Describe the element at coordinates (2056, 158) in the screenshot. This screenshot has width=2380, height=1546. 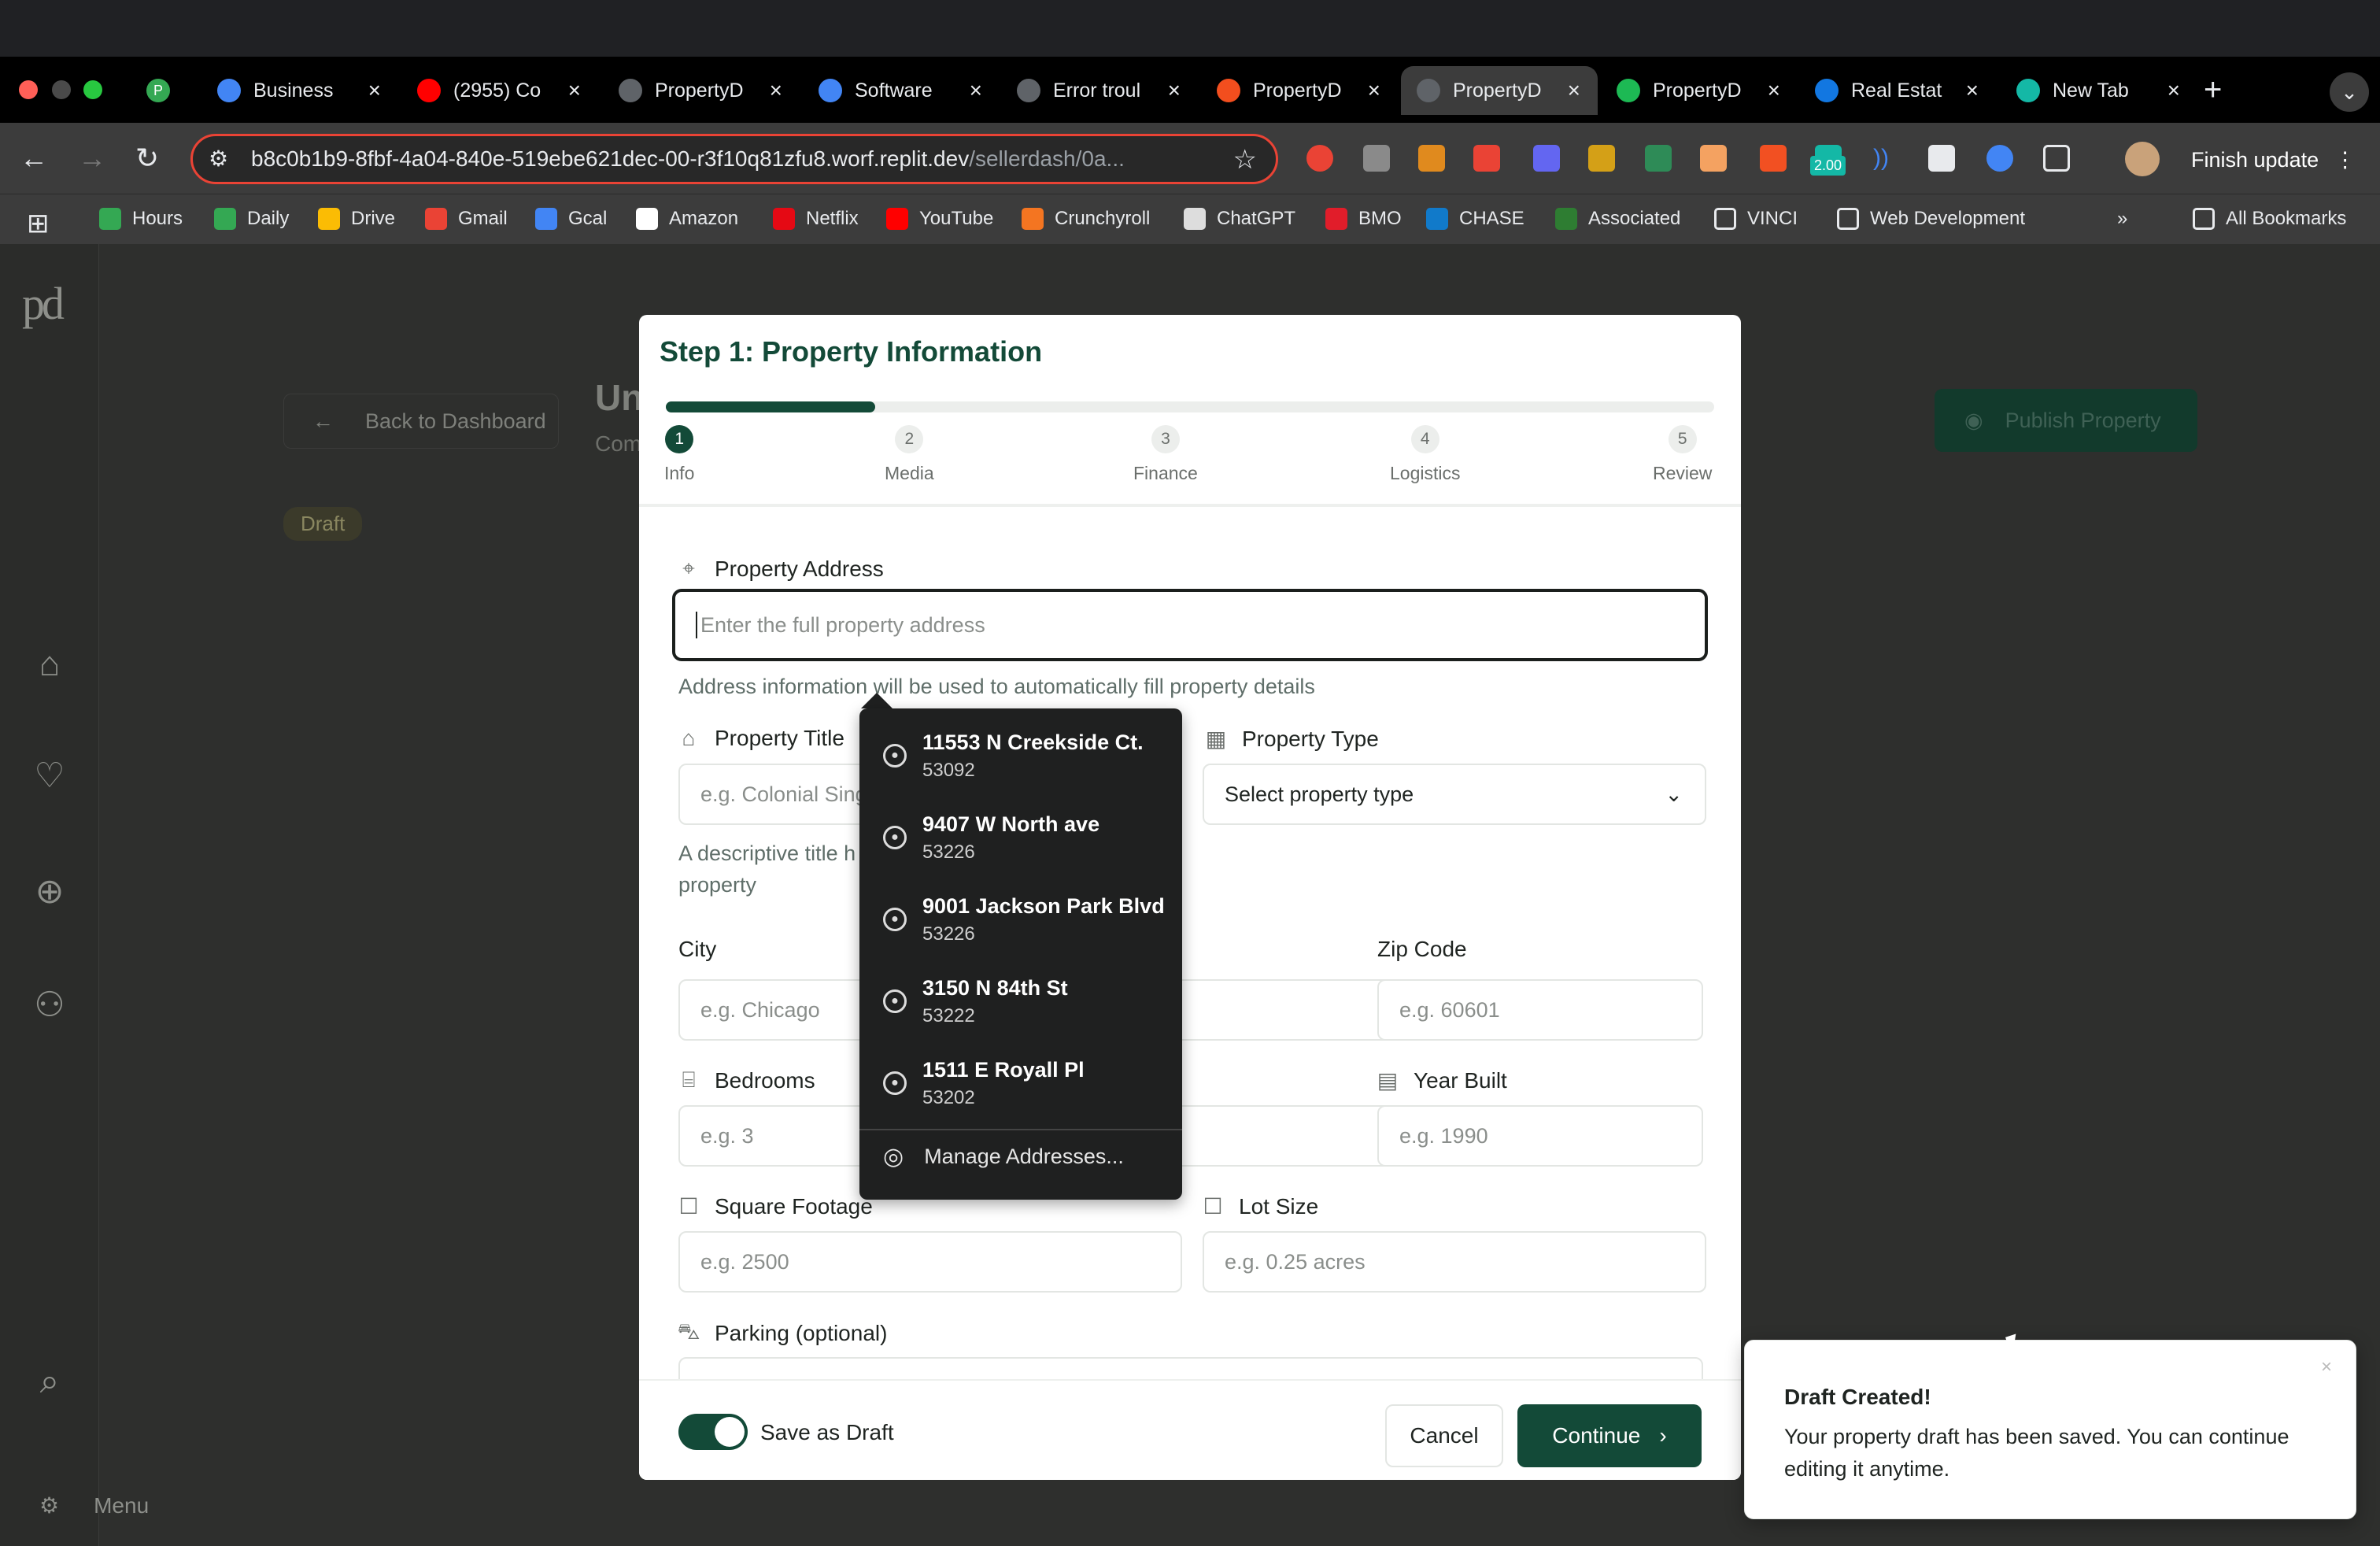
I see `puzzle-icon` at that location.